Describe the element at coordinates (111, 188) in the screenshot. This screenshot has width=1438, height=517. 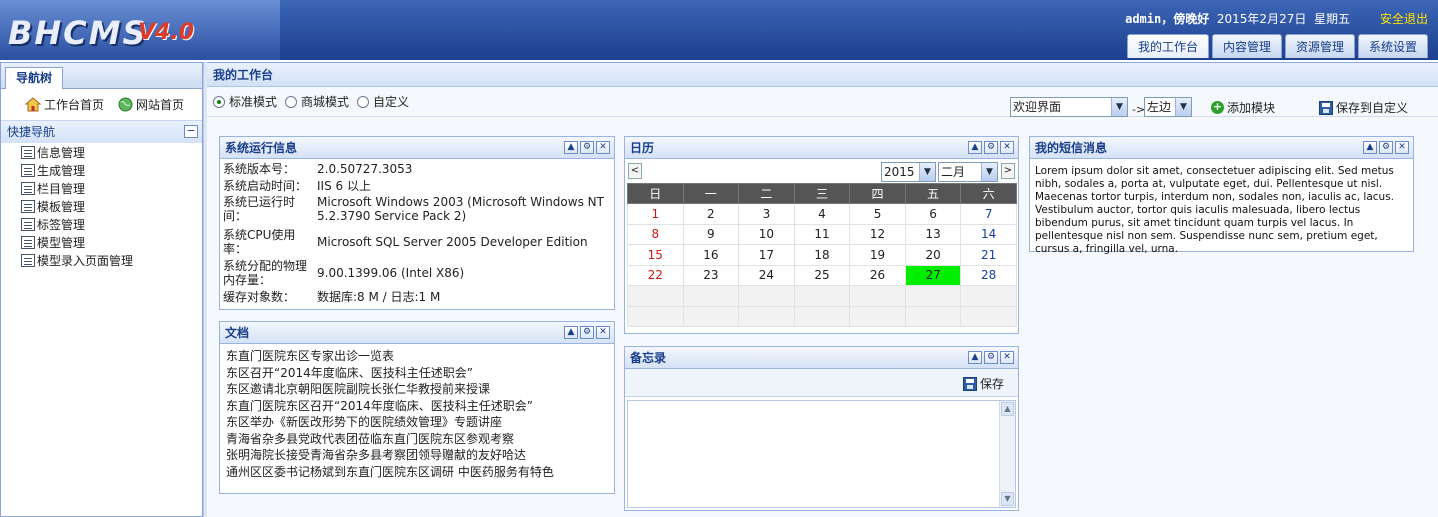
I see `tree-item-column: 栏目管理` at that location.